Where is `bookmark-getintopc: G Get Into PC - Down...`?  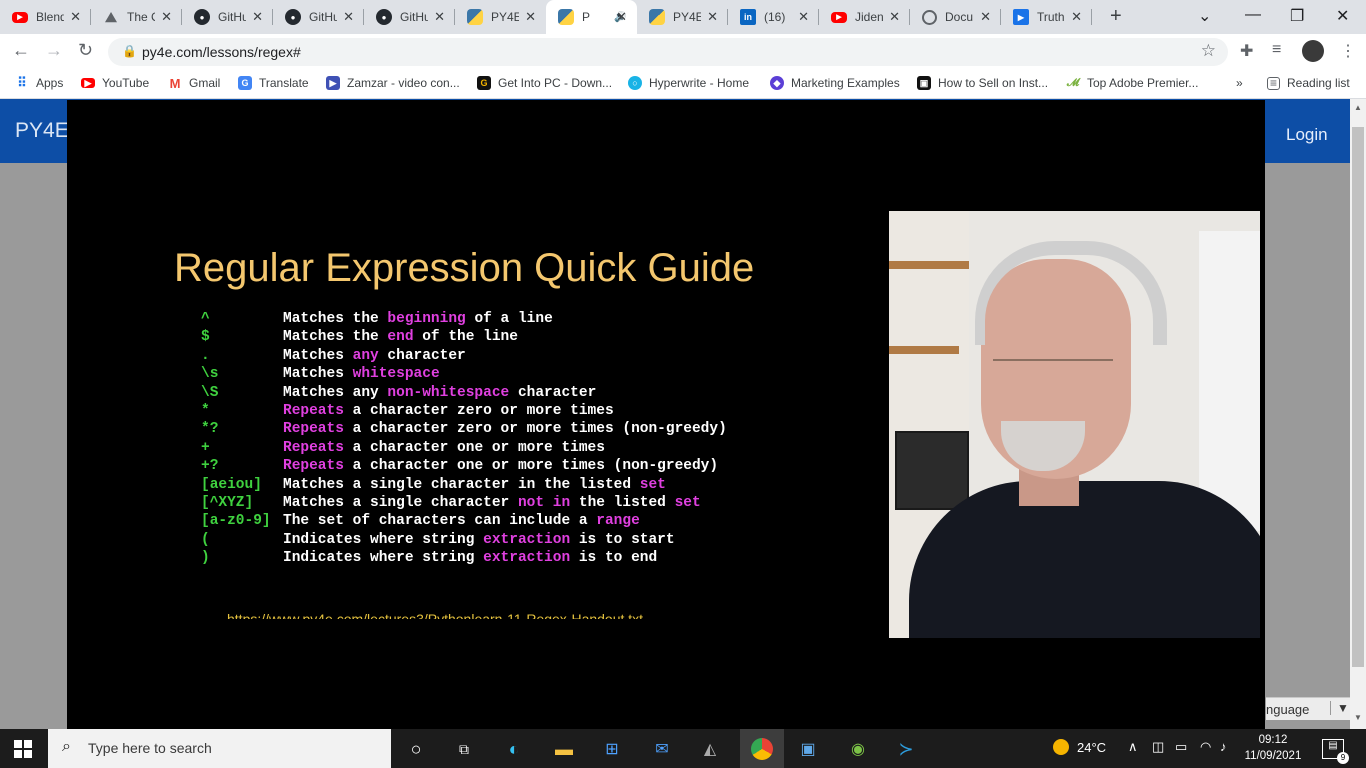 bookmark-getintopc: G Get Into PC - Down... is located at coordinates (544, 83).